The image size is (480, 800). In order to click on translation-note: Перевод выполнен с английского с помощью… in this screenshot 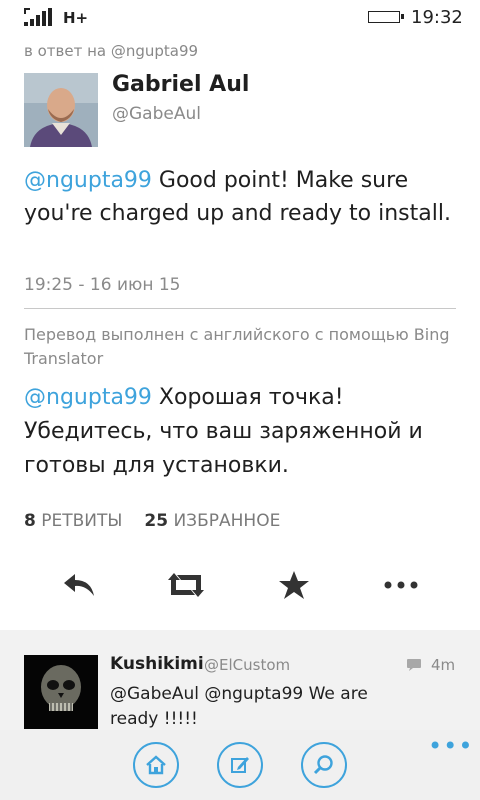, I will do `click(237, 346)`.